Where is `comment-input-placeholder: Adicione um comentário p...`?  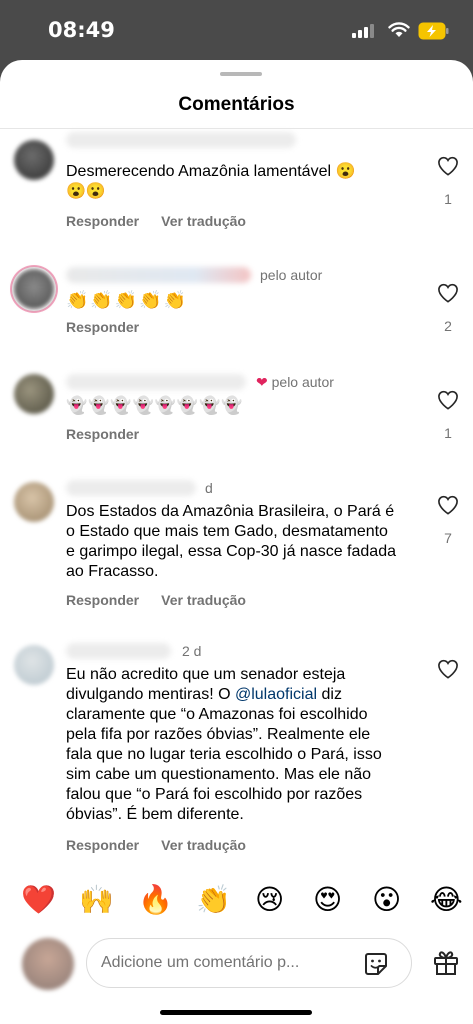 comment-input-placeholder: Adicione um comentário p... is located at coordinates (200, 962).